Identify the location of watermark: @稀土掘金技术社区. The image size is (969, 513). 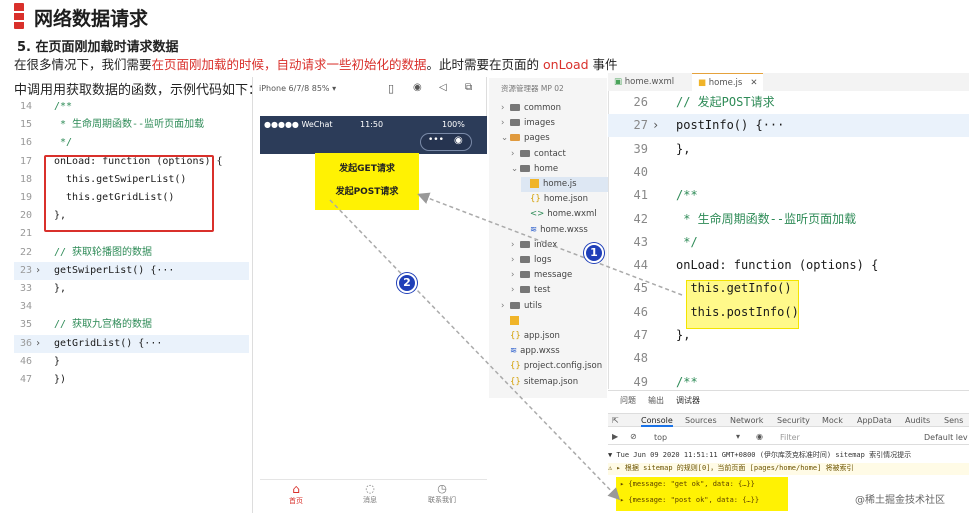
(900, 500).